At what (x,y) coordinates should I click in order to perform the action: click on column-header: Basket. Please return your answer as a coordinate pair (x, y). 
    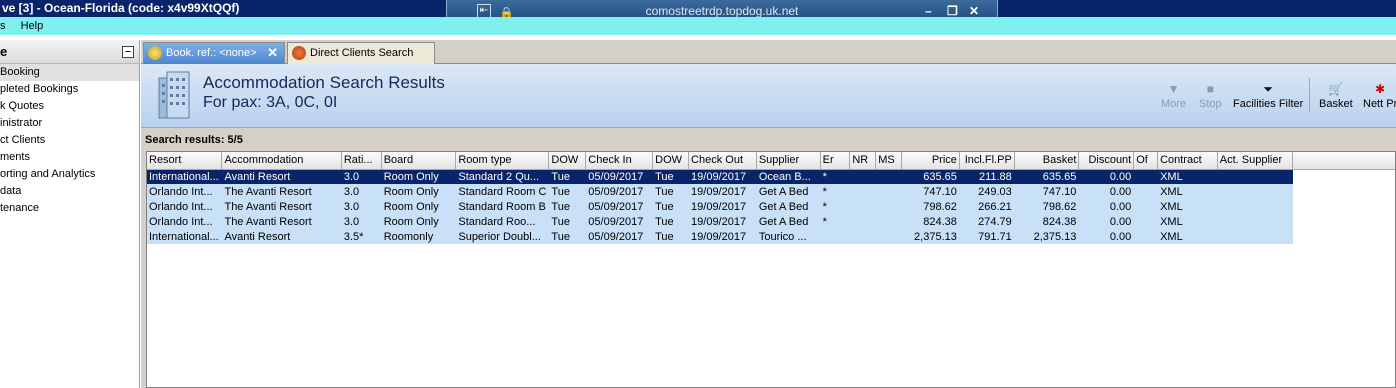
    Looking at the image, I should click on (1047, 161).